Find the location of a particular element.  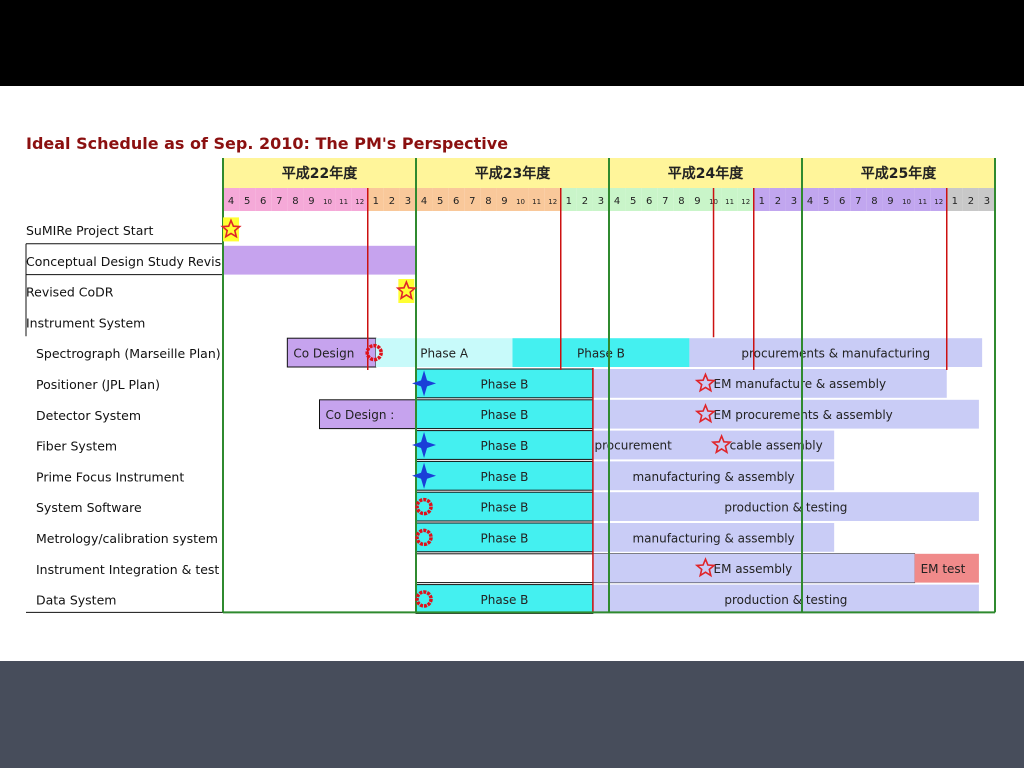

bar-label: Phase A is located at coordinates (444, 354).